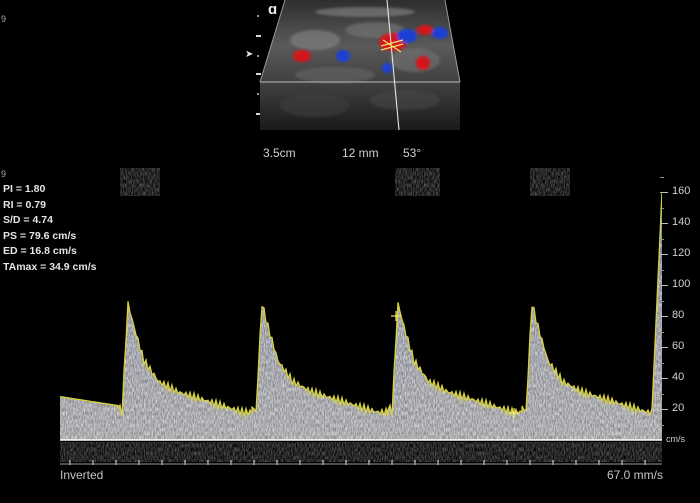 The height and width of the screenshot is (503, 700). I want to click on scale-label: 60, so click(678, 346).